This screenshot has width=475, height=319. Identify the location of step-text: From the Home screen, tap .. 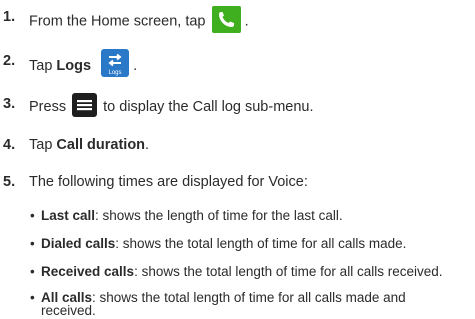
(139, 20).